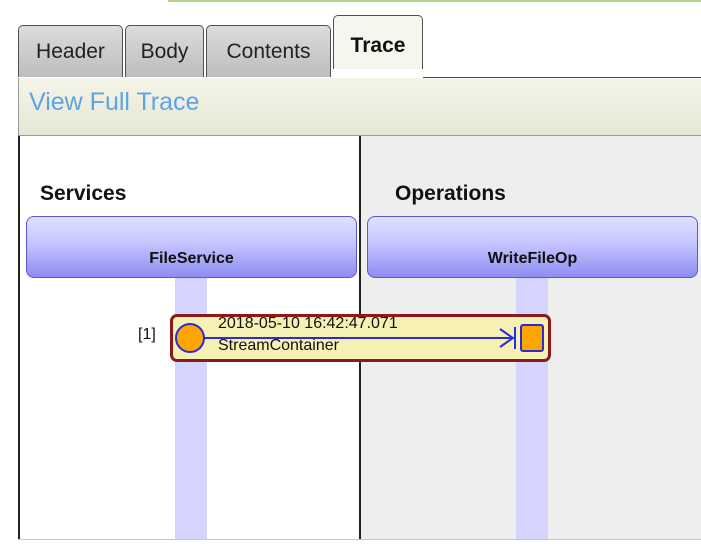  I want to click on start-circle-icon, so click(190, 338).